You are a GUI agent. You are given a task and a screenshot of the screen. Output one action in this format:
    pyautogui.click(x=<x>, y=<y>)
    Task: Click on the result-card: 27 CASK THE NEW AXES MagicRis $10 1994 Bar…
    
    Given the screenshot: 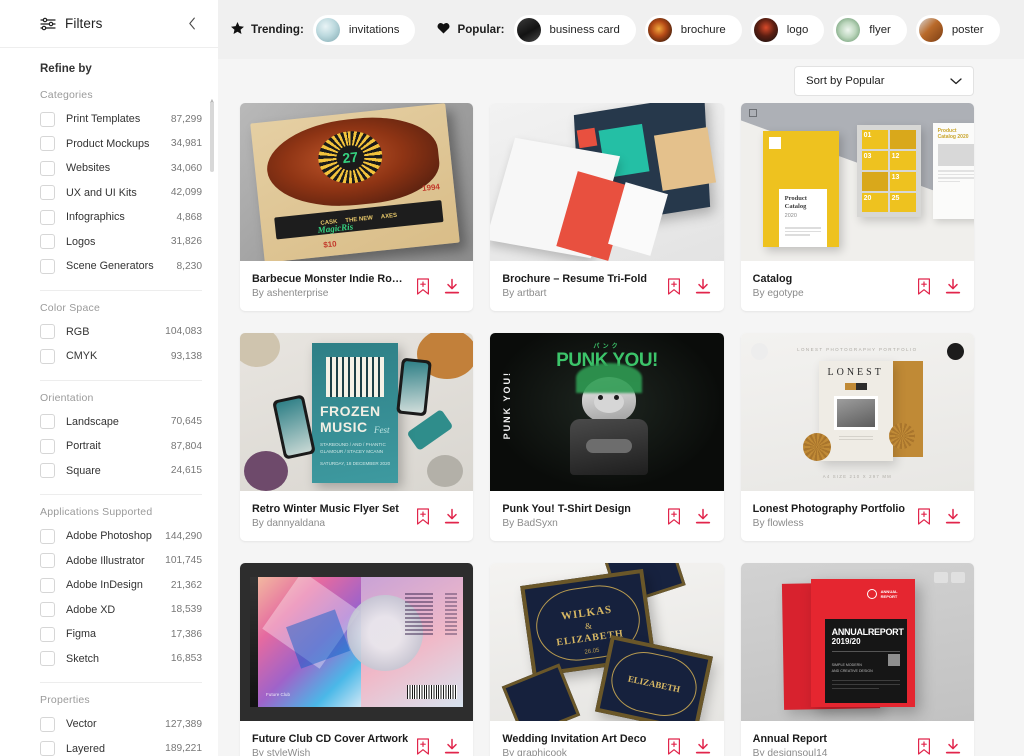 What is the action you would take?
    pyautogui.click(x=357, y=207)
    